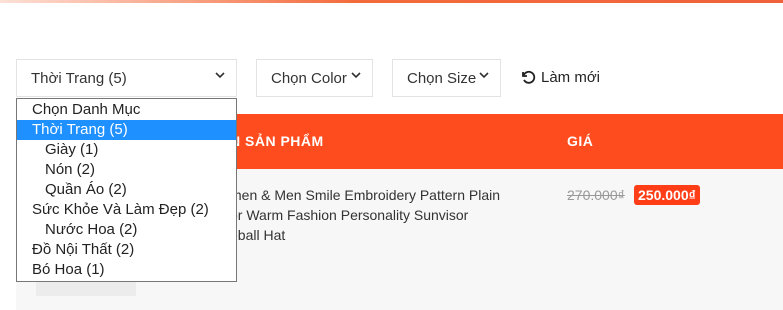  Describe the element at coordinates (126, 110) in the screenshot. I see `dropdown-option: Chọn Danh Mục` at that location.